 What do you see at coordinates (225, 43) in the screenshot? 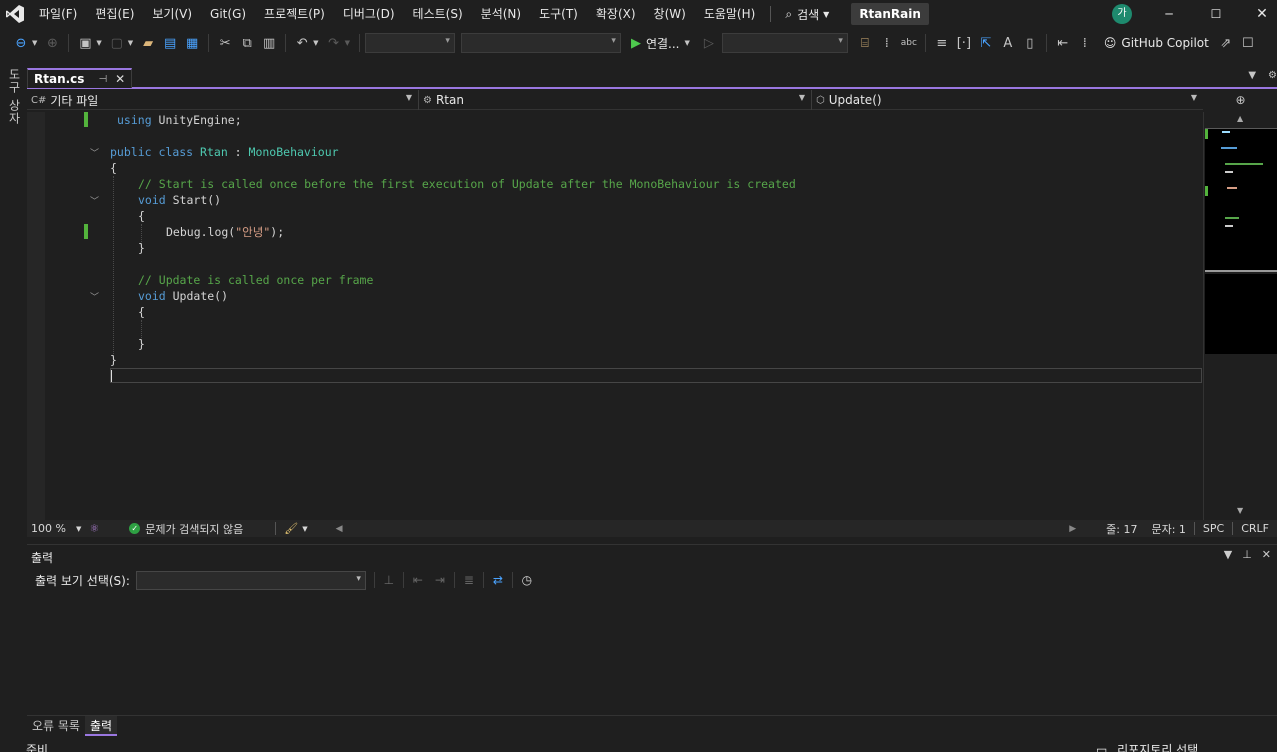
I see `cut-icon: ✂` at bounding box center [225, 43].